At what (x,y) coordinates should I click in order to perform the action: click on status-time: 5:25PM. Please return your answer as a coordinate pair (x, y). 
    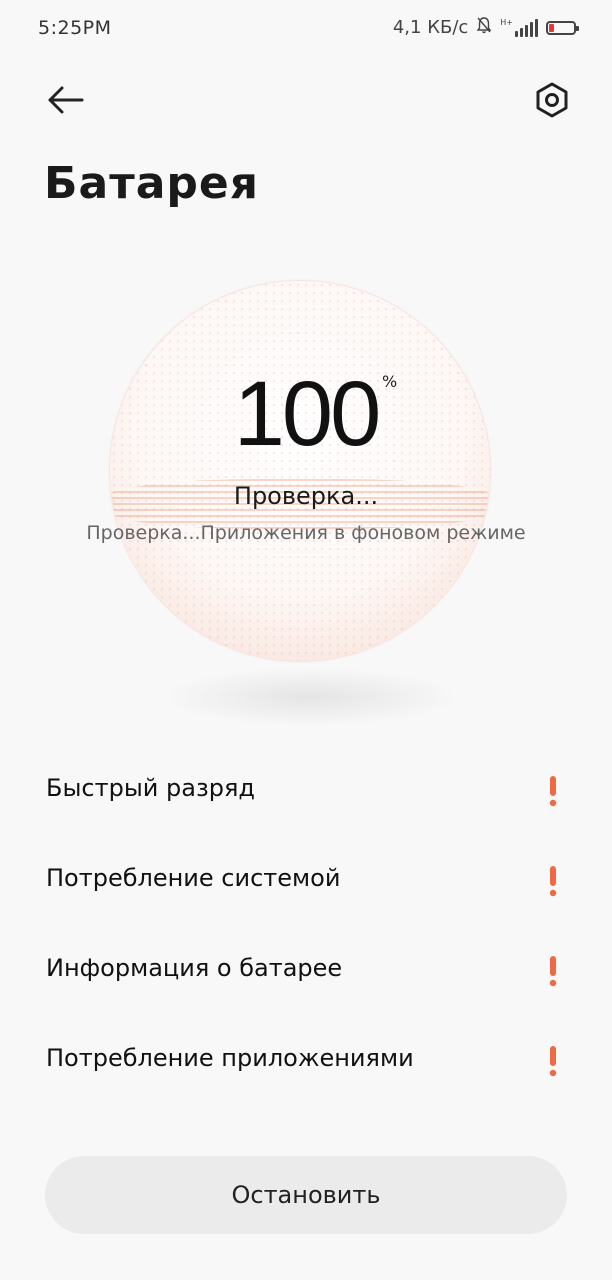
    Looking at the image, I should click on (75, 28).